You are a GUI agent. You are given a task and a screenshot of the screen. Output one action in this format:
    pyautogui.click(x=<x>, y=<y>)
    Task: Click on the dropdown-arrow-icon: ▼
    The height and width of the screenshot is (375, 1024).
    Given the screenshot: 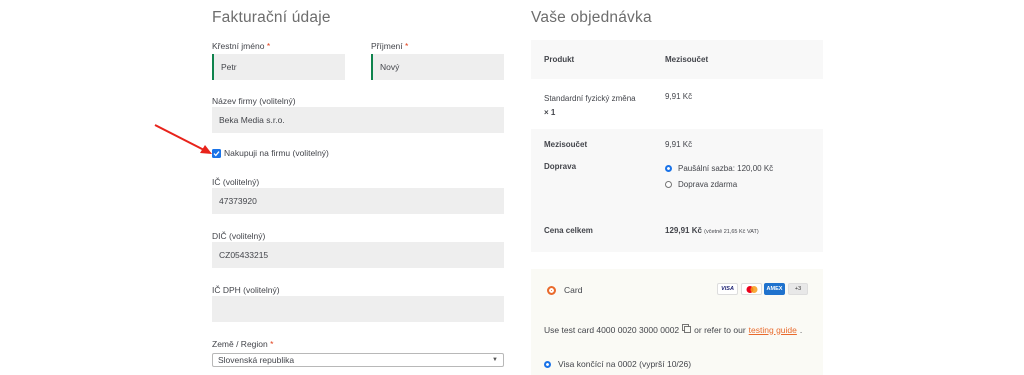 What is the action you would take?
    pyautogui.click(x=495, y=360)
    